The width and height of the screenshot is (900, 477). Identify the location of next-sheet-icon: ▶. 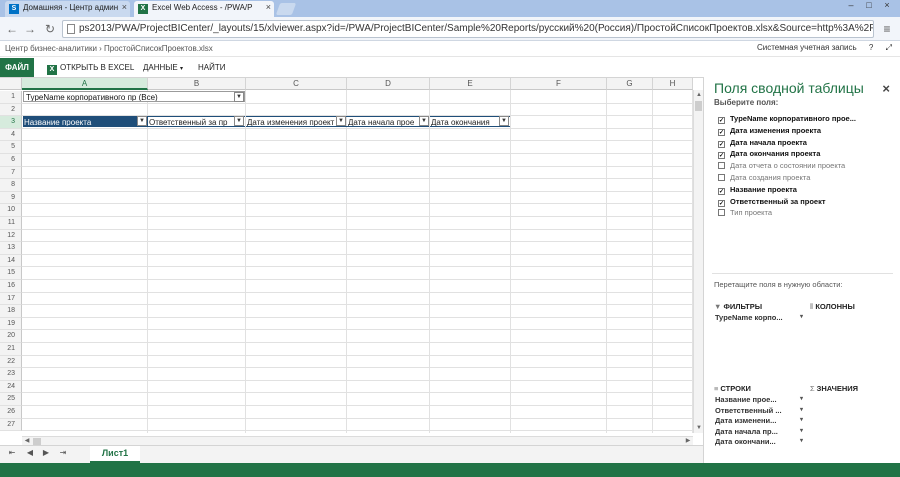
(46, 452).